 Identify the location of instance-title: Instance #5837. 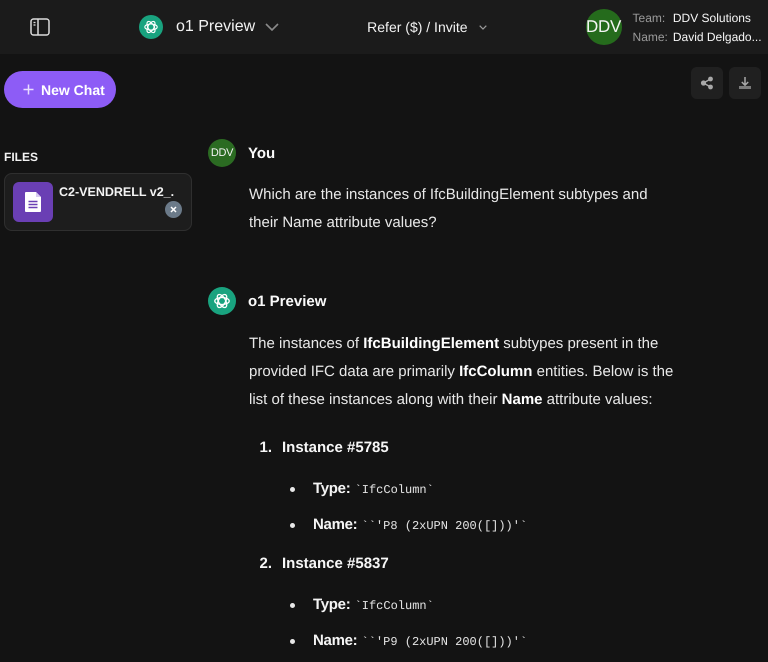
(335, 564).